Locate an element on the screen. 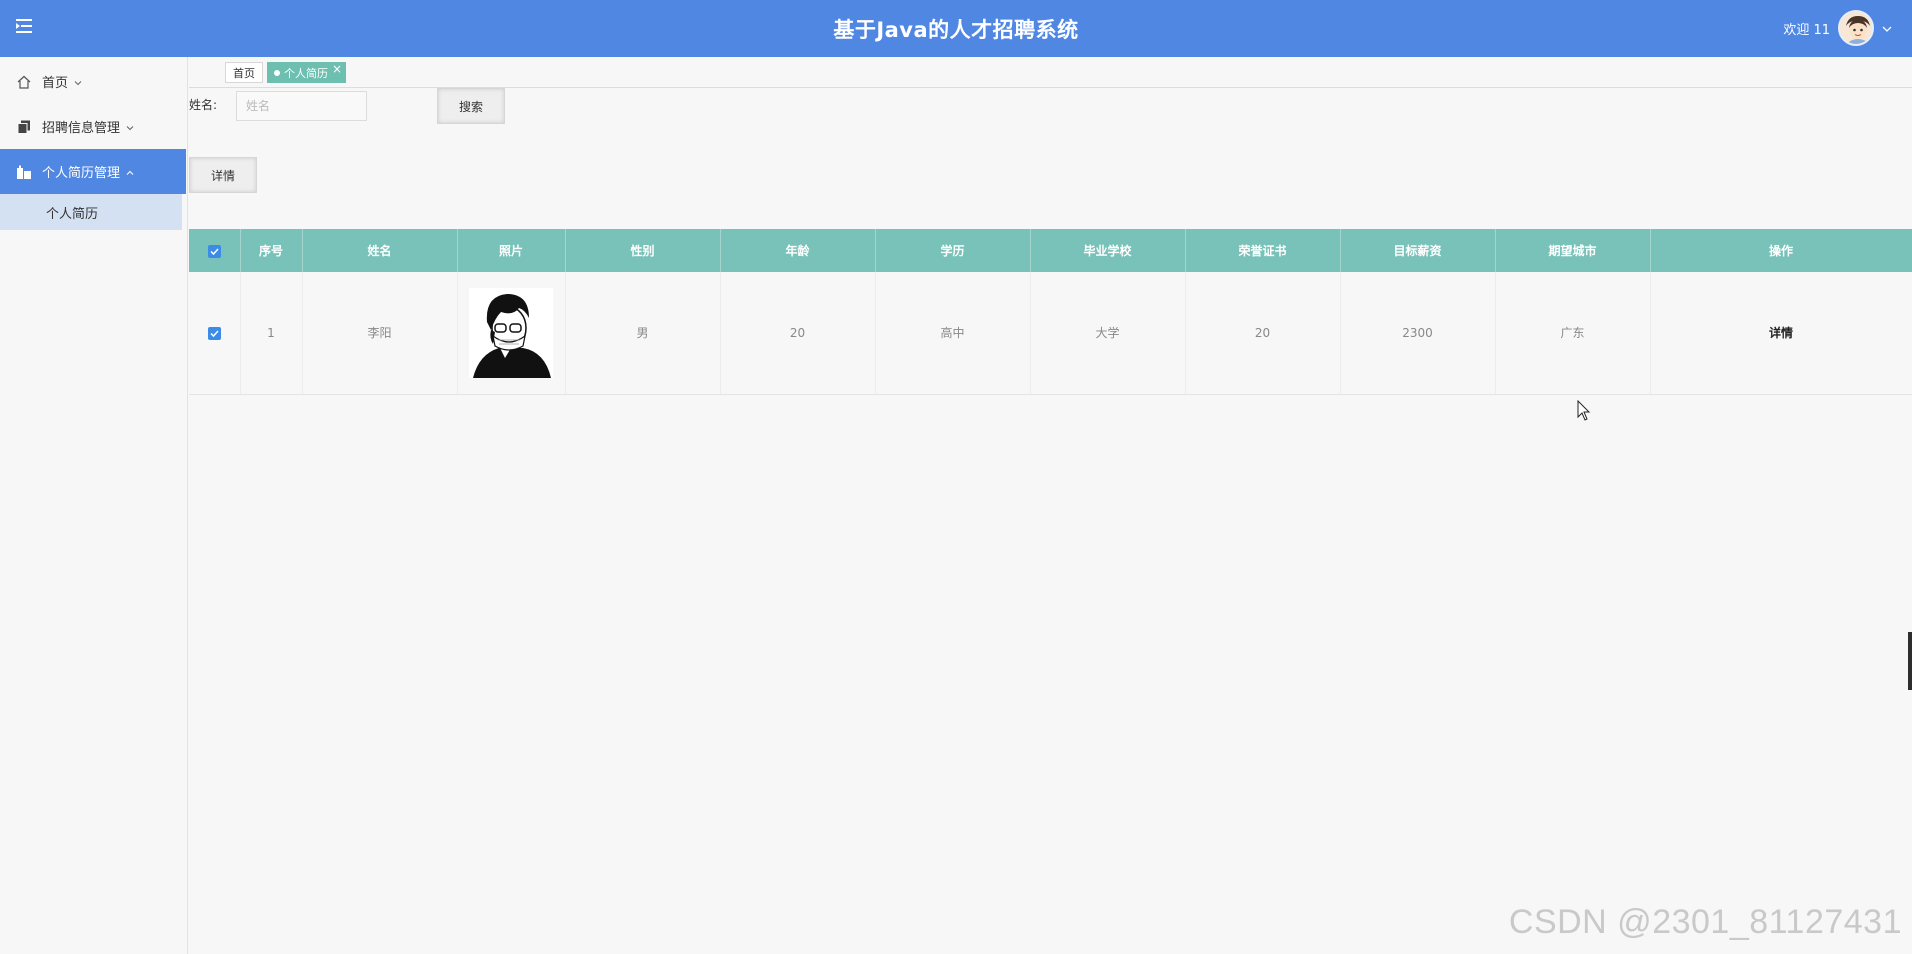 This screenshot has width=1912, height=954. buildings-icon is located at coordinates (24, 172).